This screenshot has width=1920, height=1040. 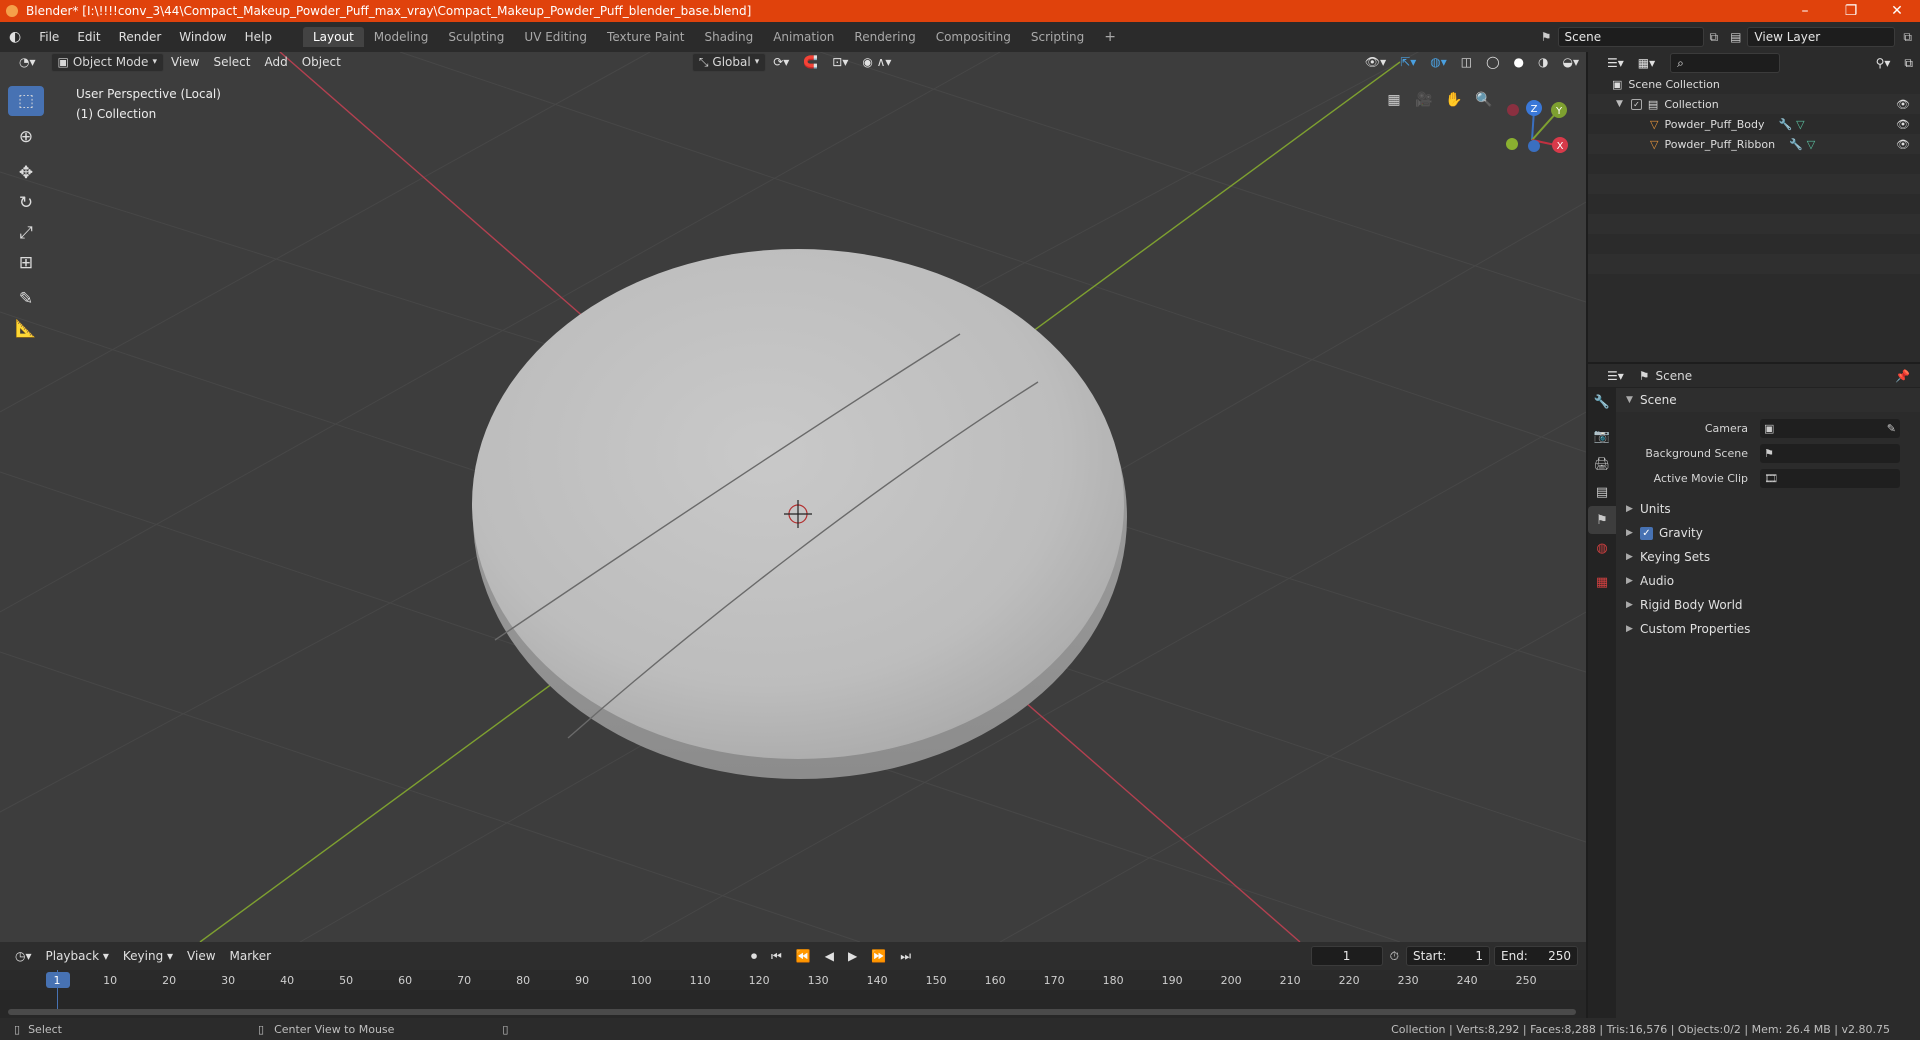 I want to click on proportional-edit-icon: ◉ ∧▾, so click(x=876, y=62).